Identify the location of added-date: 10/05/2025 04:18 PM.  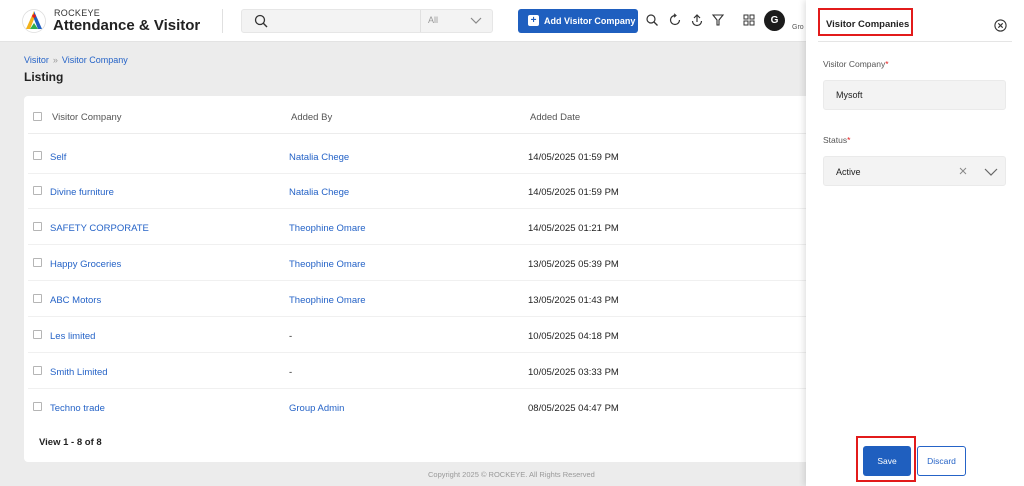
(573, 336).